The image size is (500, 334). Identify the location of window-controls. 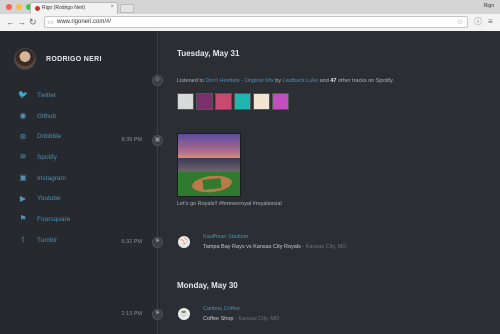
(19, 7).